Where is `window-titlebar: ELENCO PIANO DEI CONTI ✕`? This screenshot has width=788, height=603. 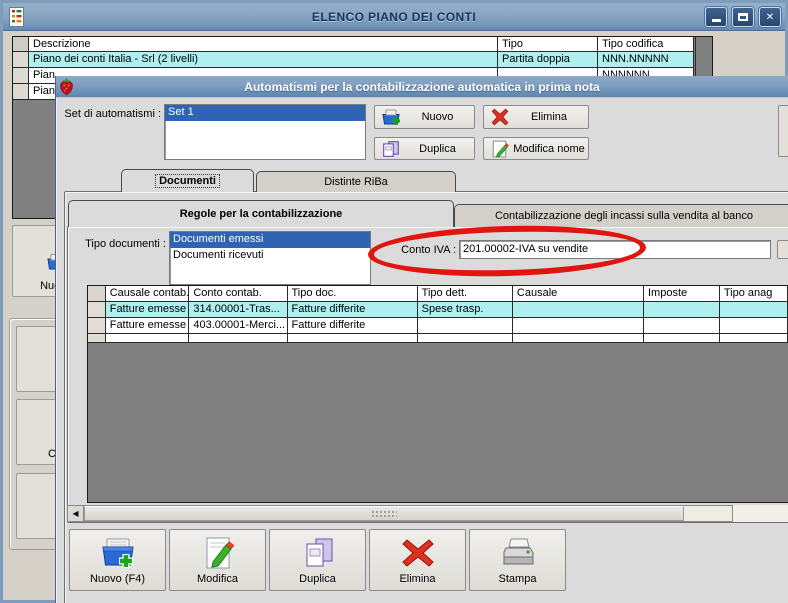
window-titlebar: ELENCO PIANO DEI CONTI ✕ is located at coordinates (394, 17).